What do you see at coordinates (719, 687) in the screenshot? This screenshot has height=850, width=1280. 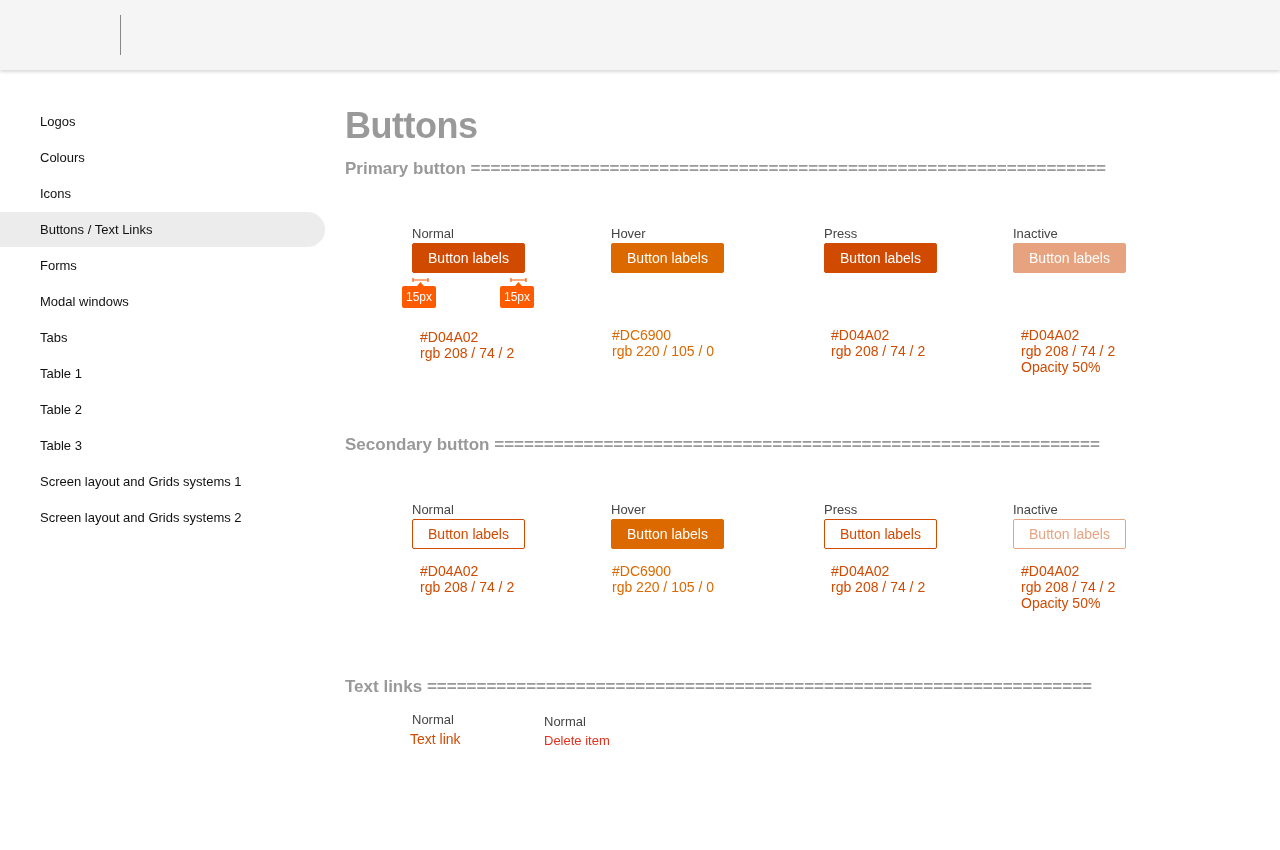 I see `section-heading: Text links ===================================================================` at bounding box center [719, 687].